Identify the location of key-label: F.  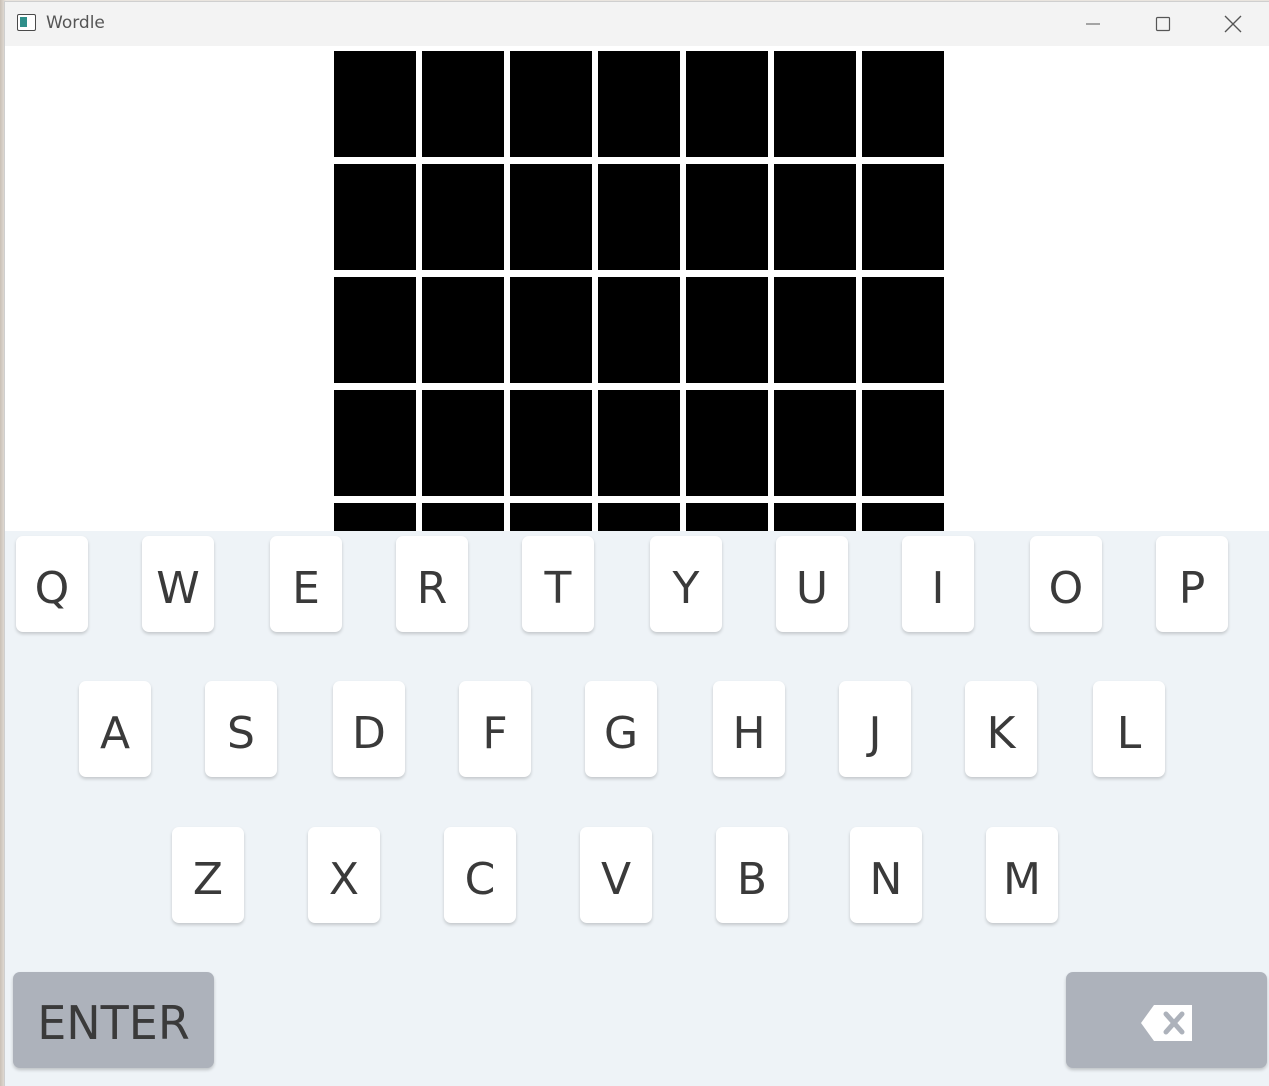
(495, 733).